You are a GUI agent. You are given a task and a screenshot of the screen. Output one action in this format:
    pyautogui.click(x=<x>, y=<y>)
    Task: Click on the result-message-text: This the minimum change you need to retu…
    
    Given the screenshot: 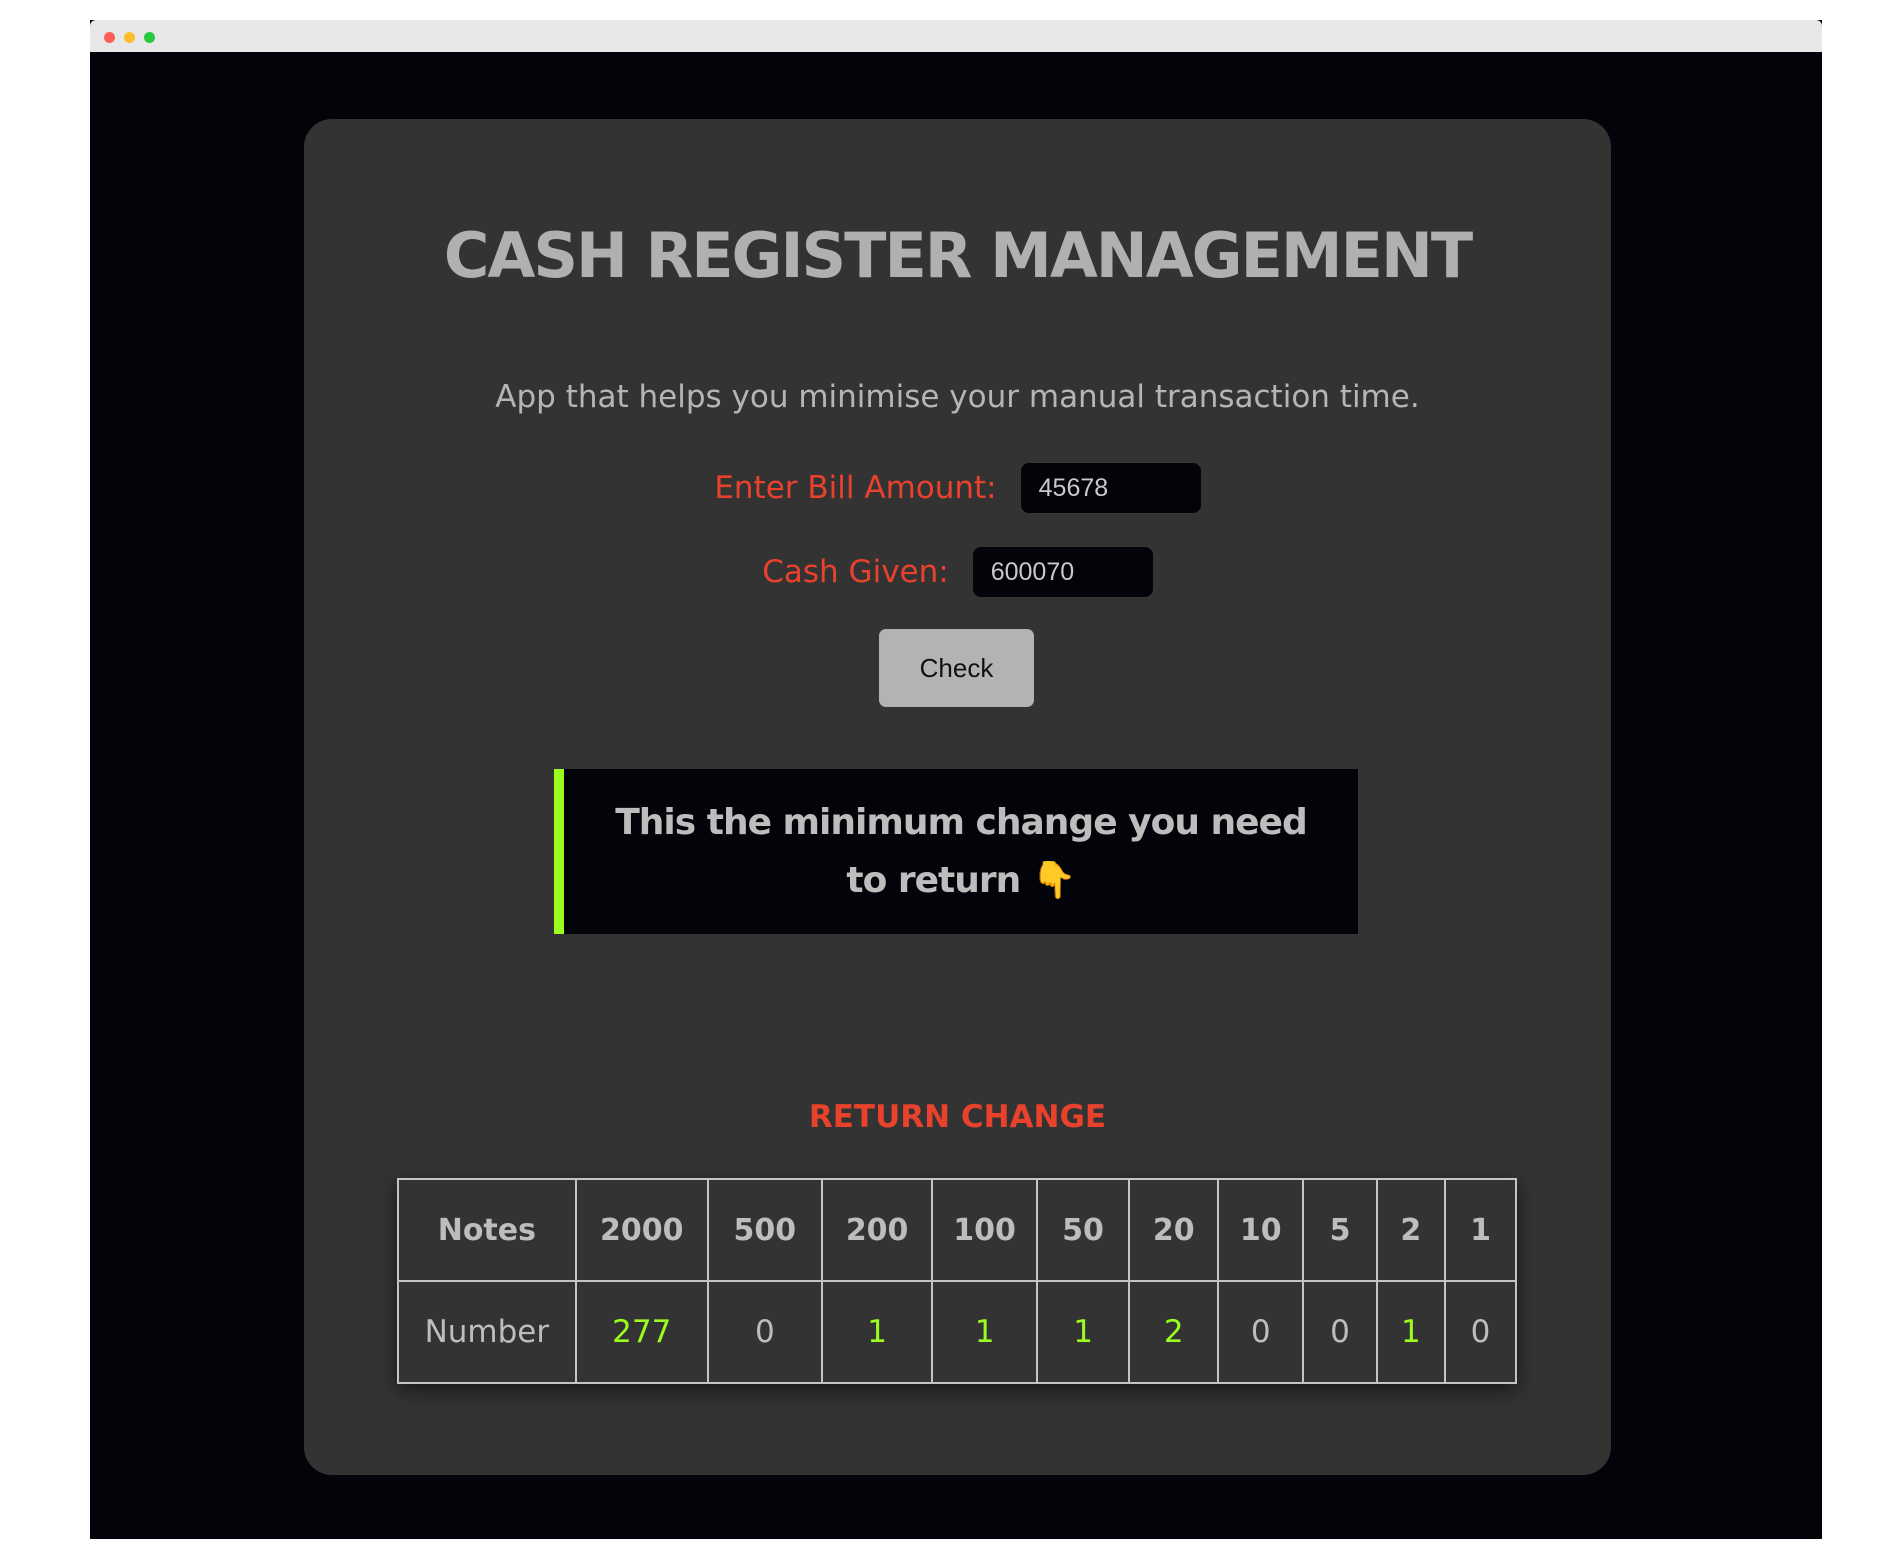 What is the action you would take?
    pyautogui.click(x=961, y=851)
    